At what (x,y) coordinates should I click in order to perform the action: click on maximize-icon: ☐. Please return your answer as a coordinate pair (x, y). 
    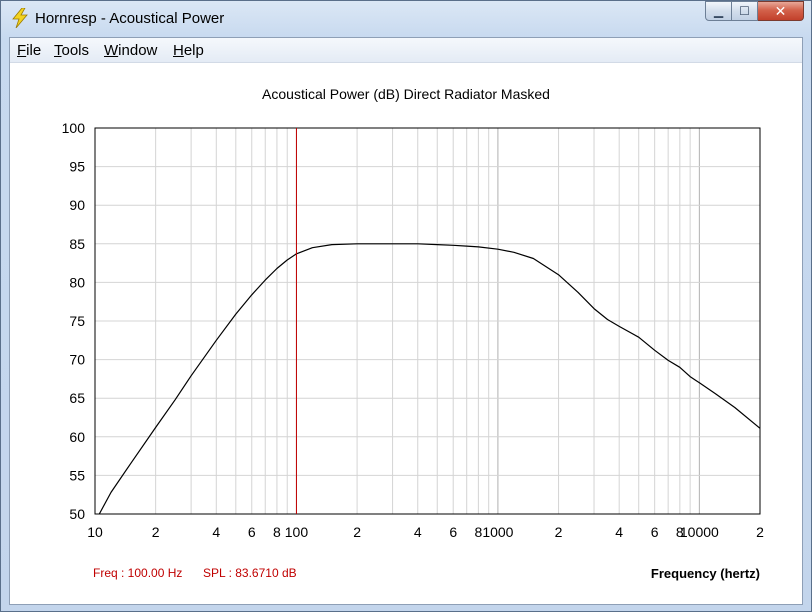
    Looking at the image, I should click on (744, 11).